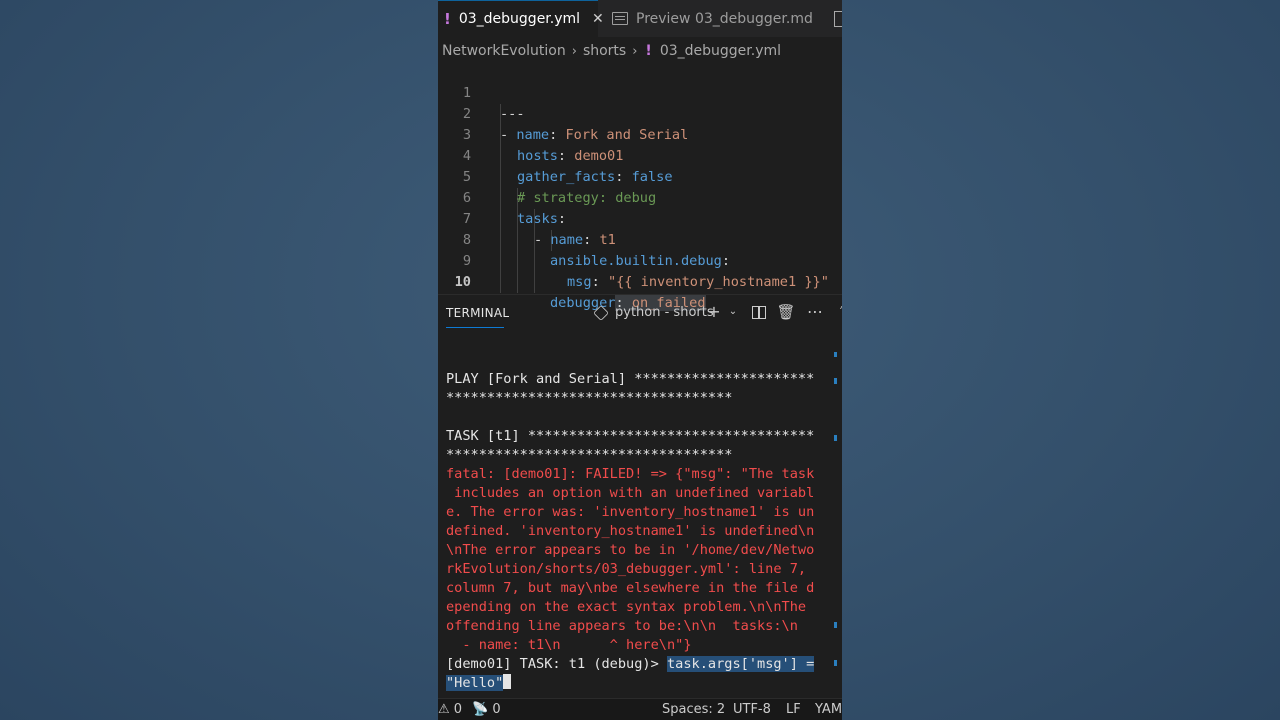 The width and height of the screenshot is (1280, 720). What do you see at coordinates (475, 683) in the screenshot?
I see `terminal-command: "Hello"` at bounding box center [475, 683].